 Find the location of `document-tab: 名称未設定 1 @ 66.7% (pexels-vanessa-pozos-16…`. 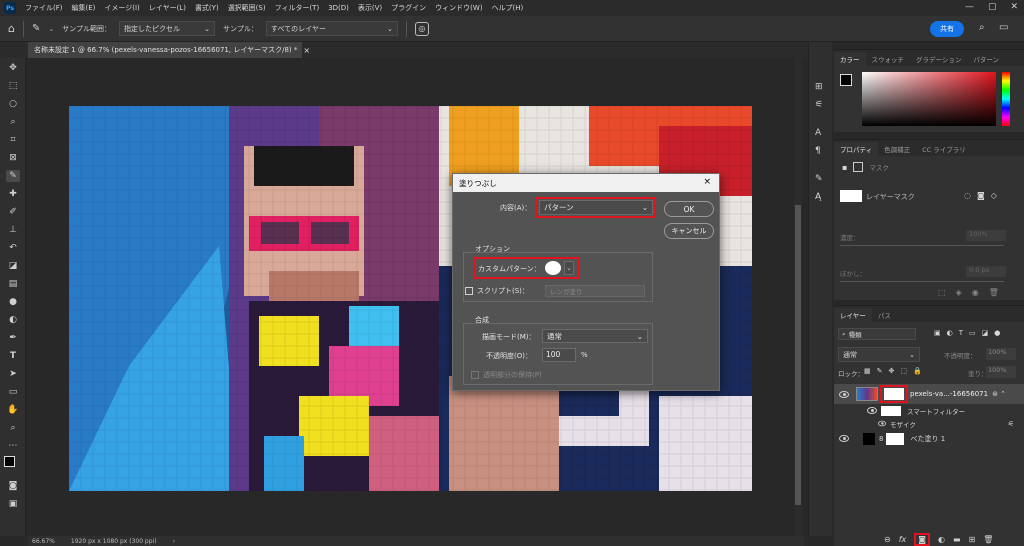

document-tab: 名称未設定 1 @ 66.7% (pexels-vanessa-pozos-16… is located at coordinates (169, 50).